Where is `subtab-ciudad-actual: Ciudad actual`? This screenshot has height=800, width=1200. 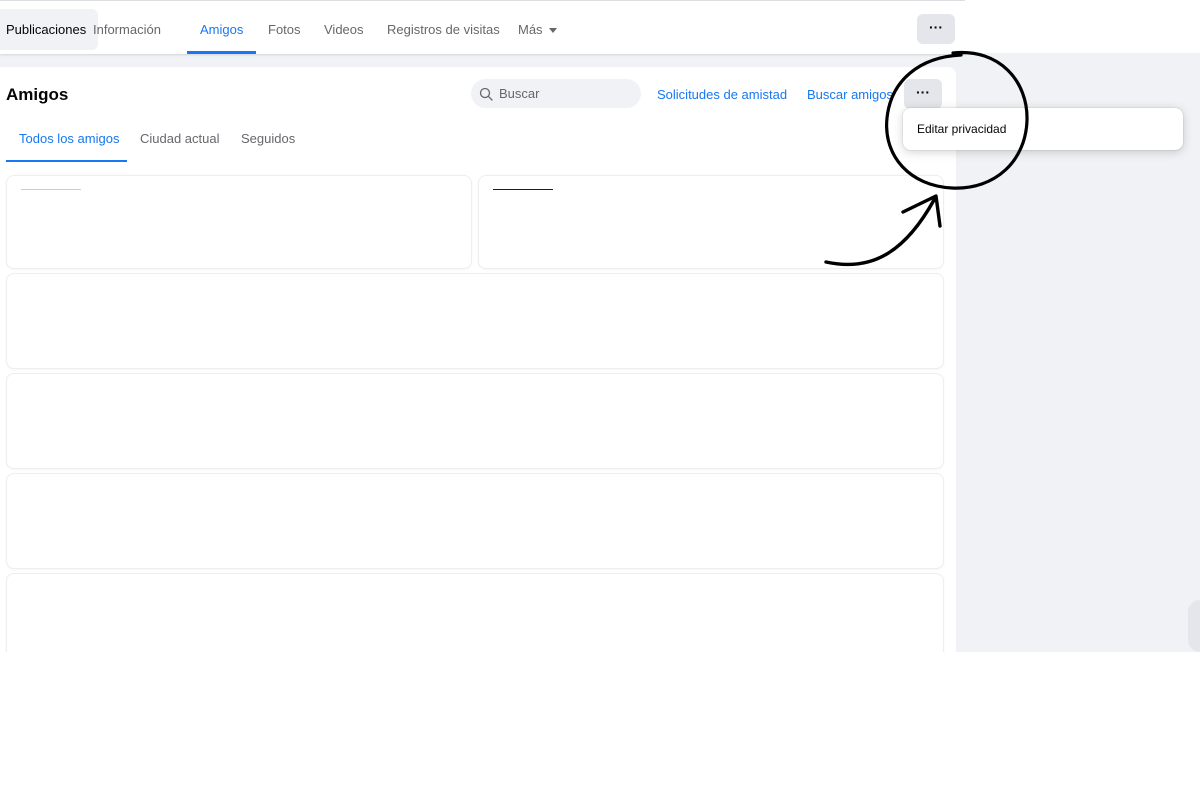
subtab-ciudad-actual: Ciudad actual is located at coordinates (180, 138).